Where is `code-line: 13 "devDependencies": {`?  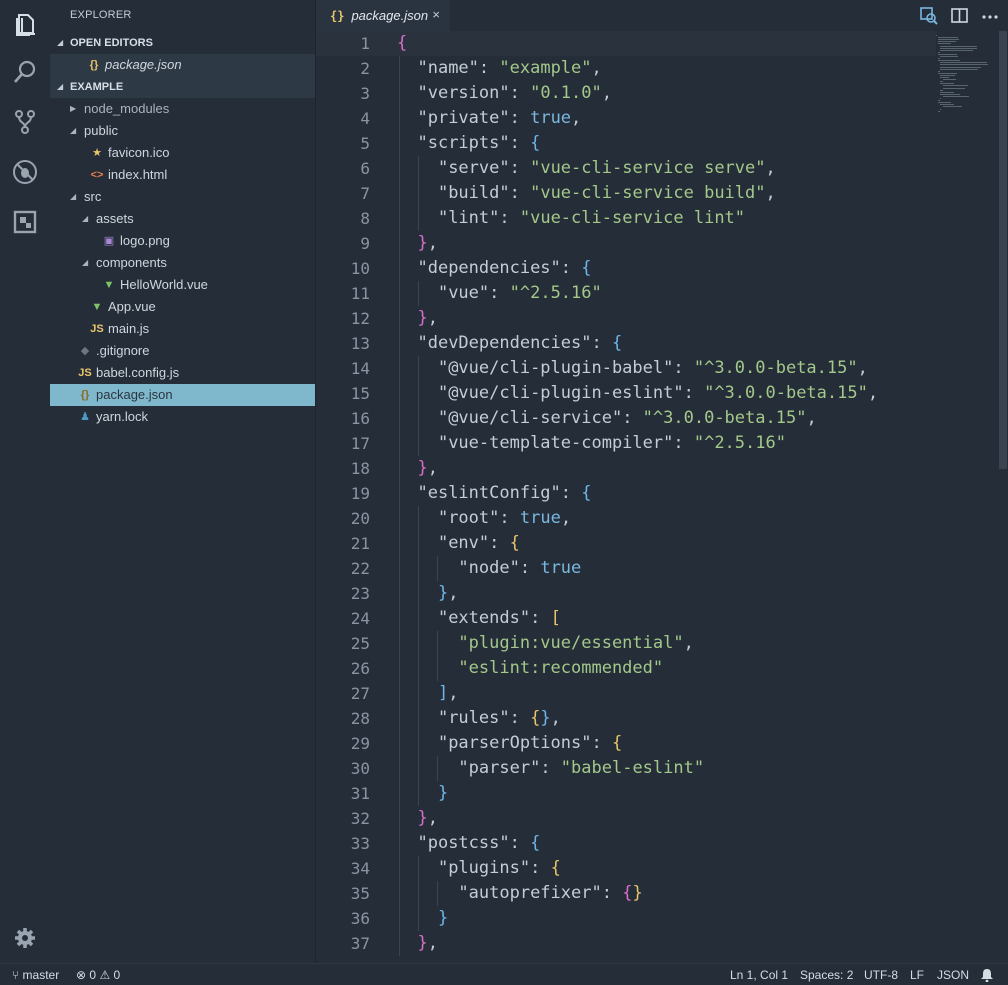
code-line: 13 "devDependencies": { is located at coordinates (626, 343).